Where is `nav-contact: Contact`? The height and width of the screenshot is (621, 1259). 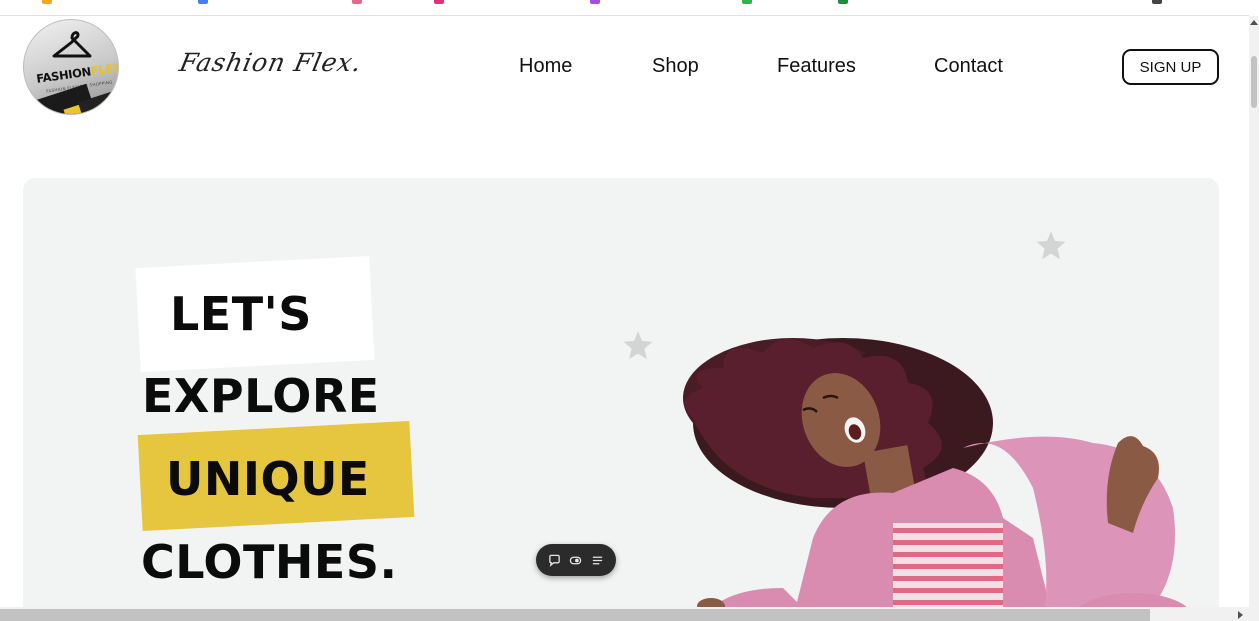
nav-contact: Contact is located at coordinates (968, 66).